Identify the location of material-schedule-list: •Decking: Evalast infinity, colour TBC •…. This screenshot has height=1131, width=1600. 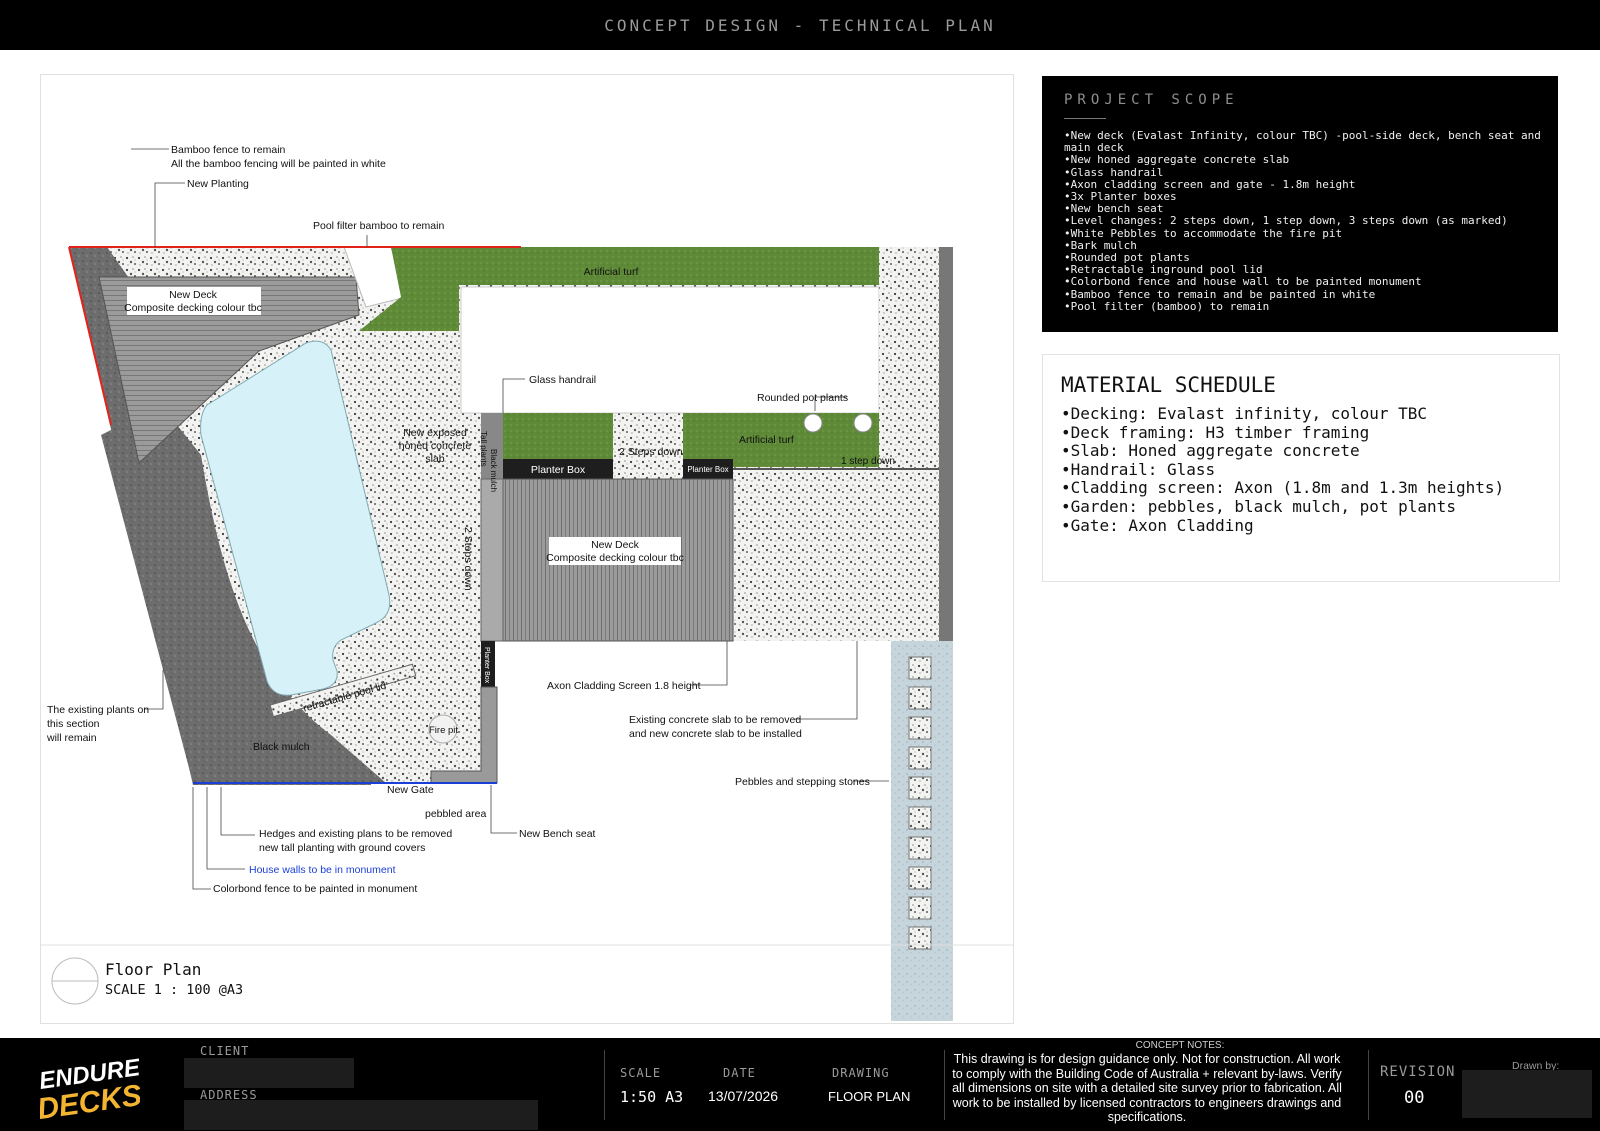
(1301, 469).